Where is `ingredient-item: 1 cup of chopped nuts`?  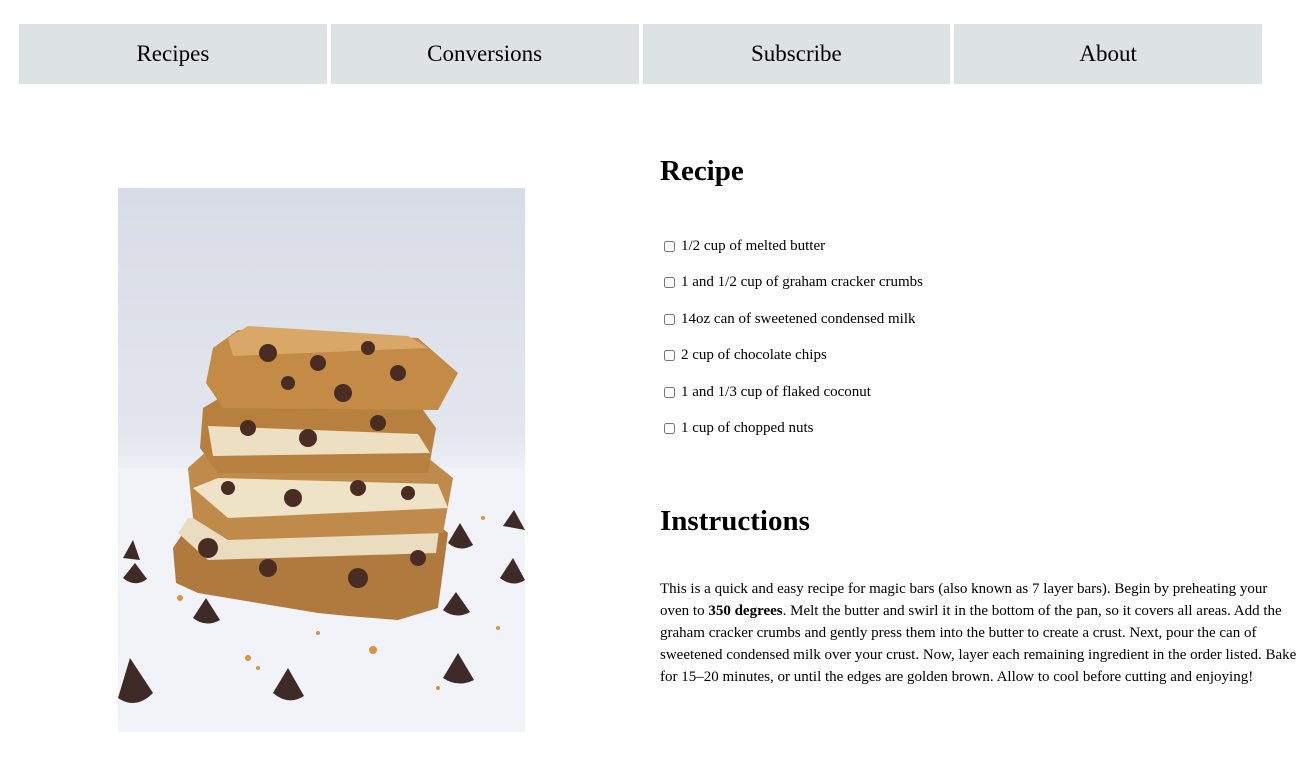
ingredient-item: 1 cup of chopped nuts is located at coordinates (791, 429).